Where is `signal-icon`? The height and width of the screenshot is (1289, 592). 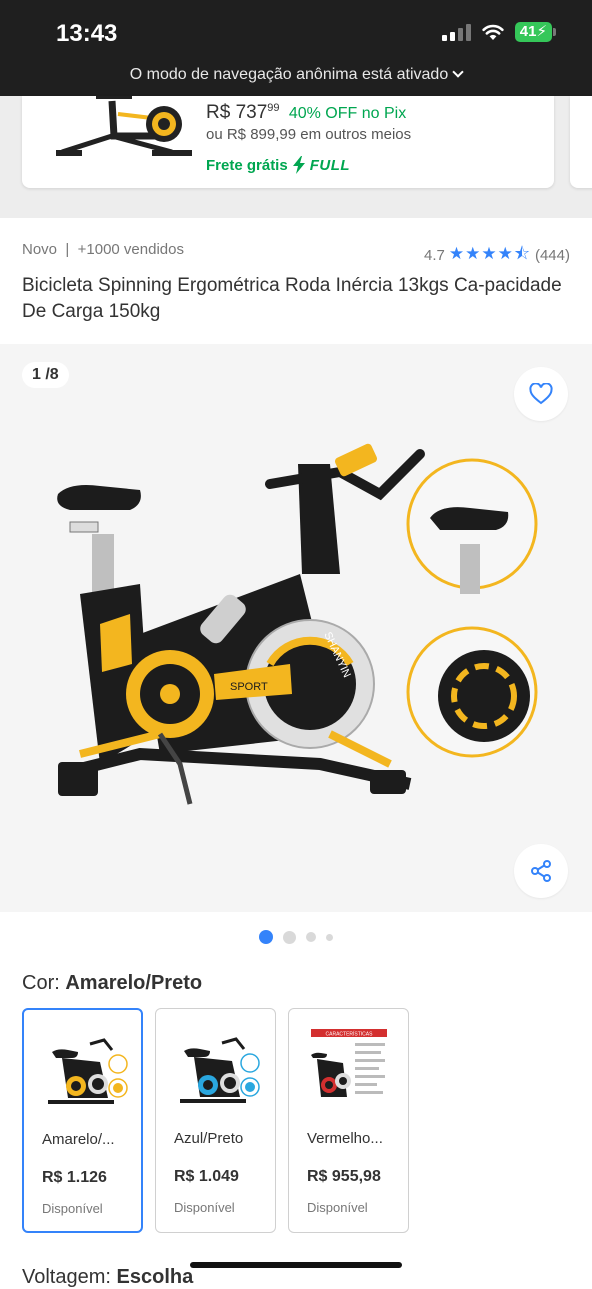 signal-icon is located at coordinates (456, 32).